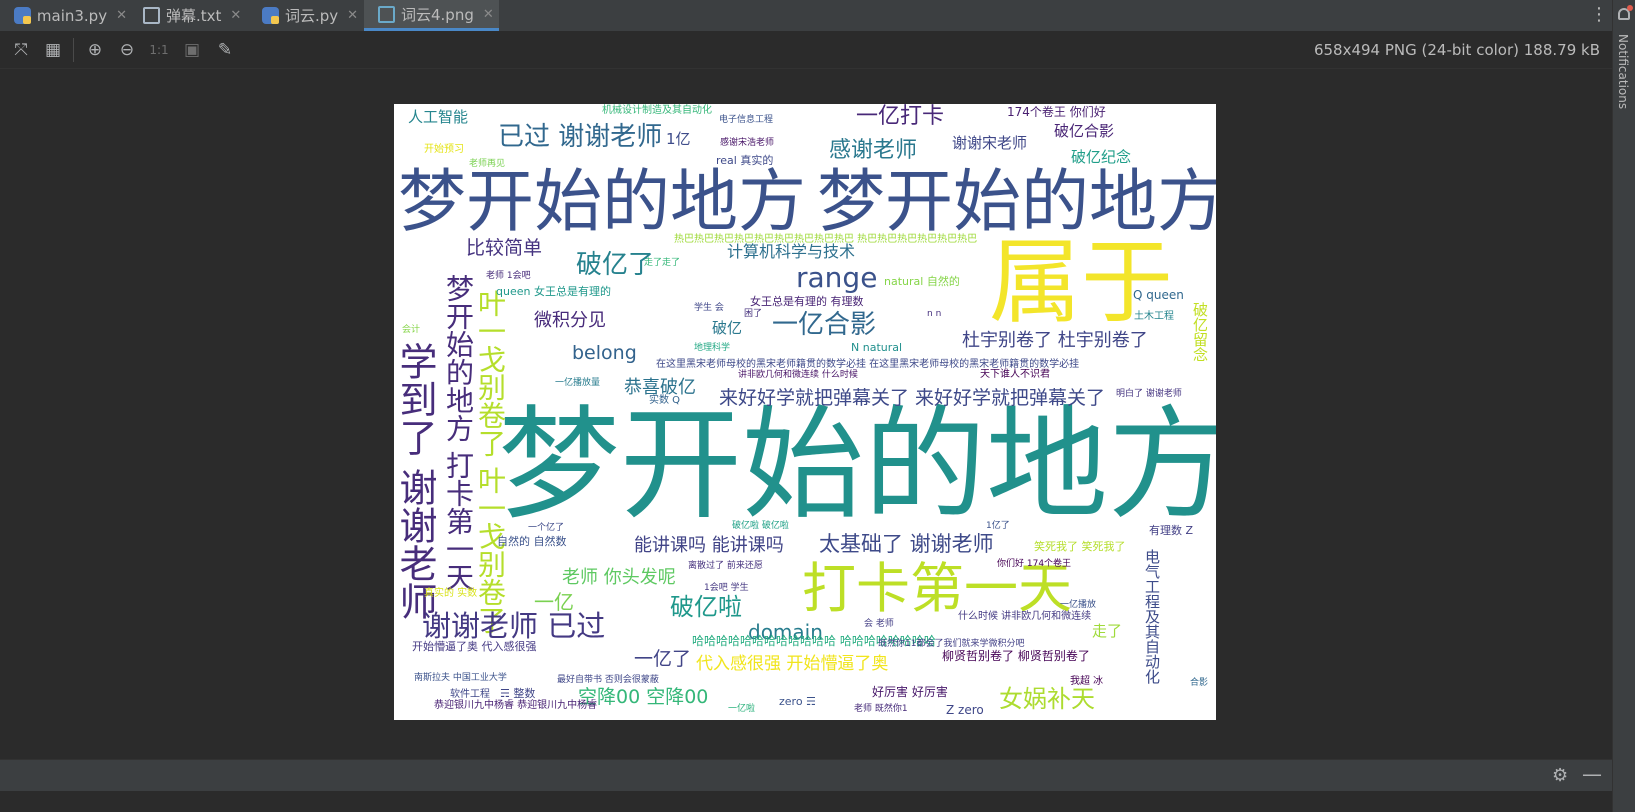 The image size is (1635, 812). What do you see at coordinates (709, 545) in the screenshot?
I see `word: 能讲课吗 能讲课吗` at bounding box center [709, 545].